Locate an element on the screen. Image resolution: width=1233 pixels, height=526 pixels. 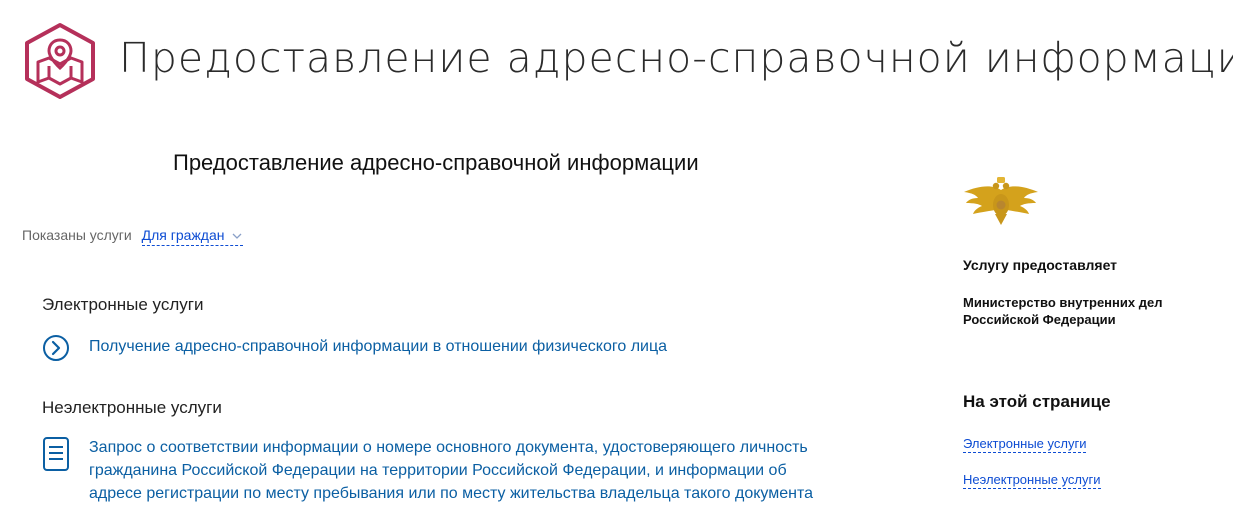
document-icon is located at coordinates (56, 454).